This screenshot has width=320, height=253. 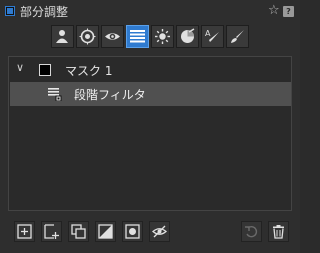 What do you see at coordinates (110, 95) in the screenshot?
I see `filter-label: 段階フィルタ` at bounding box center [110, 95].